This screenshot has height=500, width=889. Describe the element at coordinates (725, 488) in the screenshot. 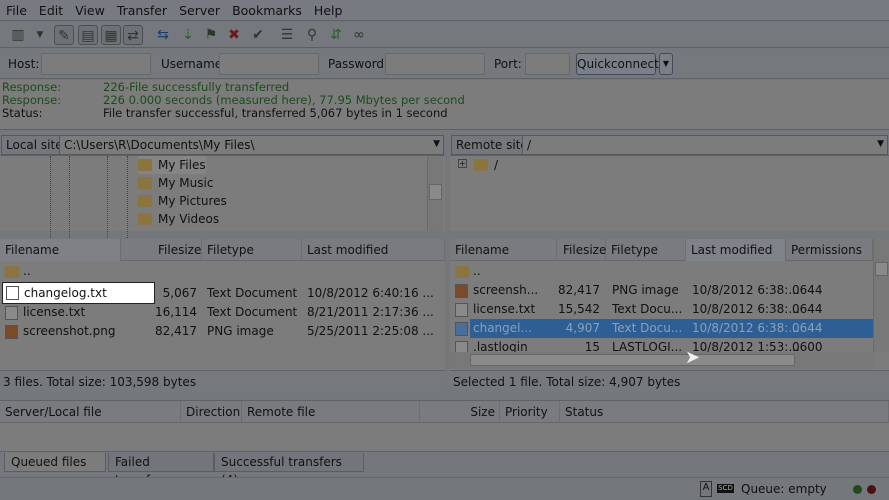

I see `speed-limit-icon: SCD` at that location.